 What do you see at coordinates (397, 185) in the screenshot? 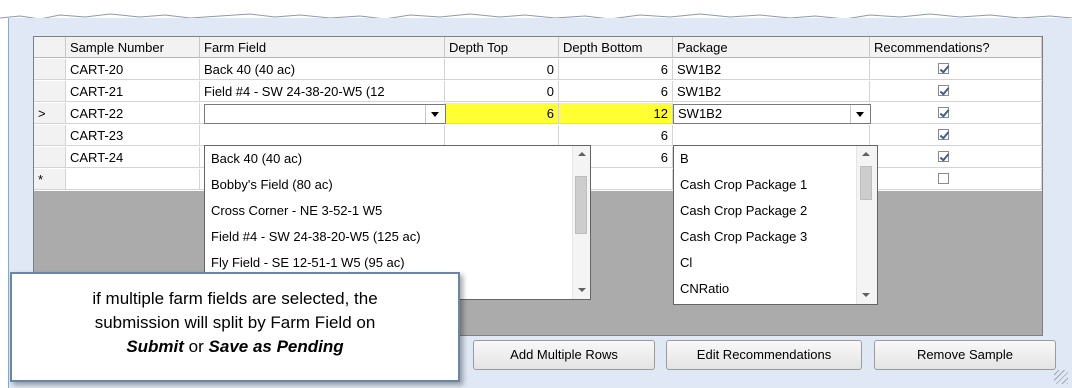
I see `farm-field-option: Bobby's Field (80 ac)` at bounding box center [397, 185].